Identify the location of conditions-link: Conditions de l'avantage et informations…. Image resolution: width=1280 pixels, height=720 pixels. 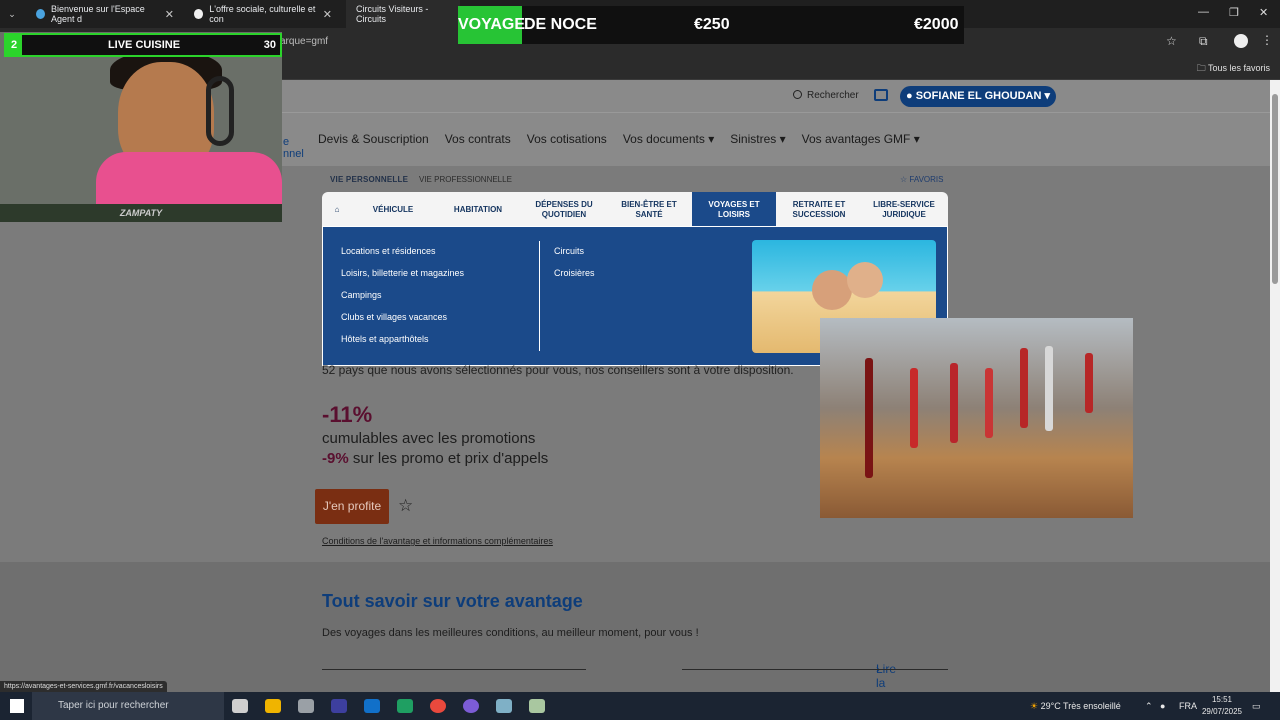
(437, 541).